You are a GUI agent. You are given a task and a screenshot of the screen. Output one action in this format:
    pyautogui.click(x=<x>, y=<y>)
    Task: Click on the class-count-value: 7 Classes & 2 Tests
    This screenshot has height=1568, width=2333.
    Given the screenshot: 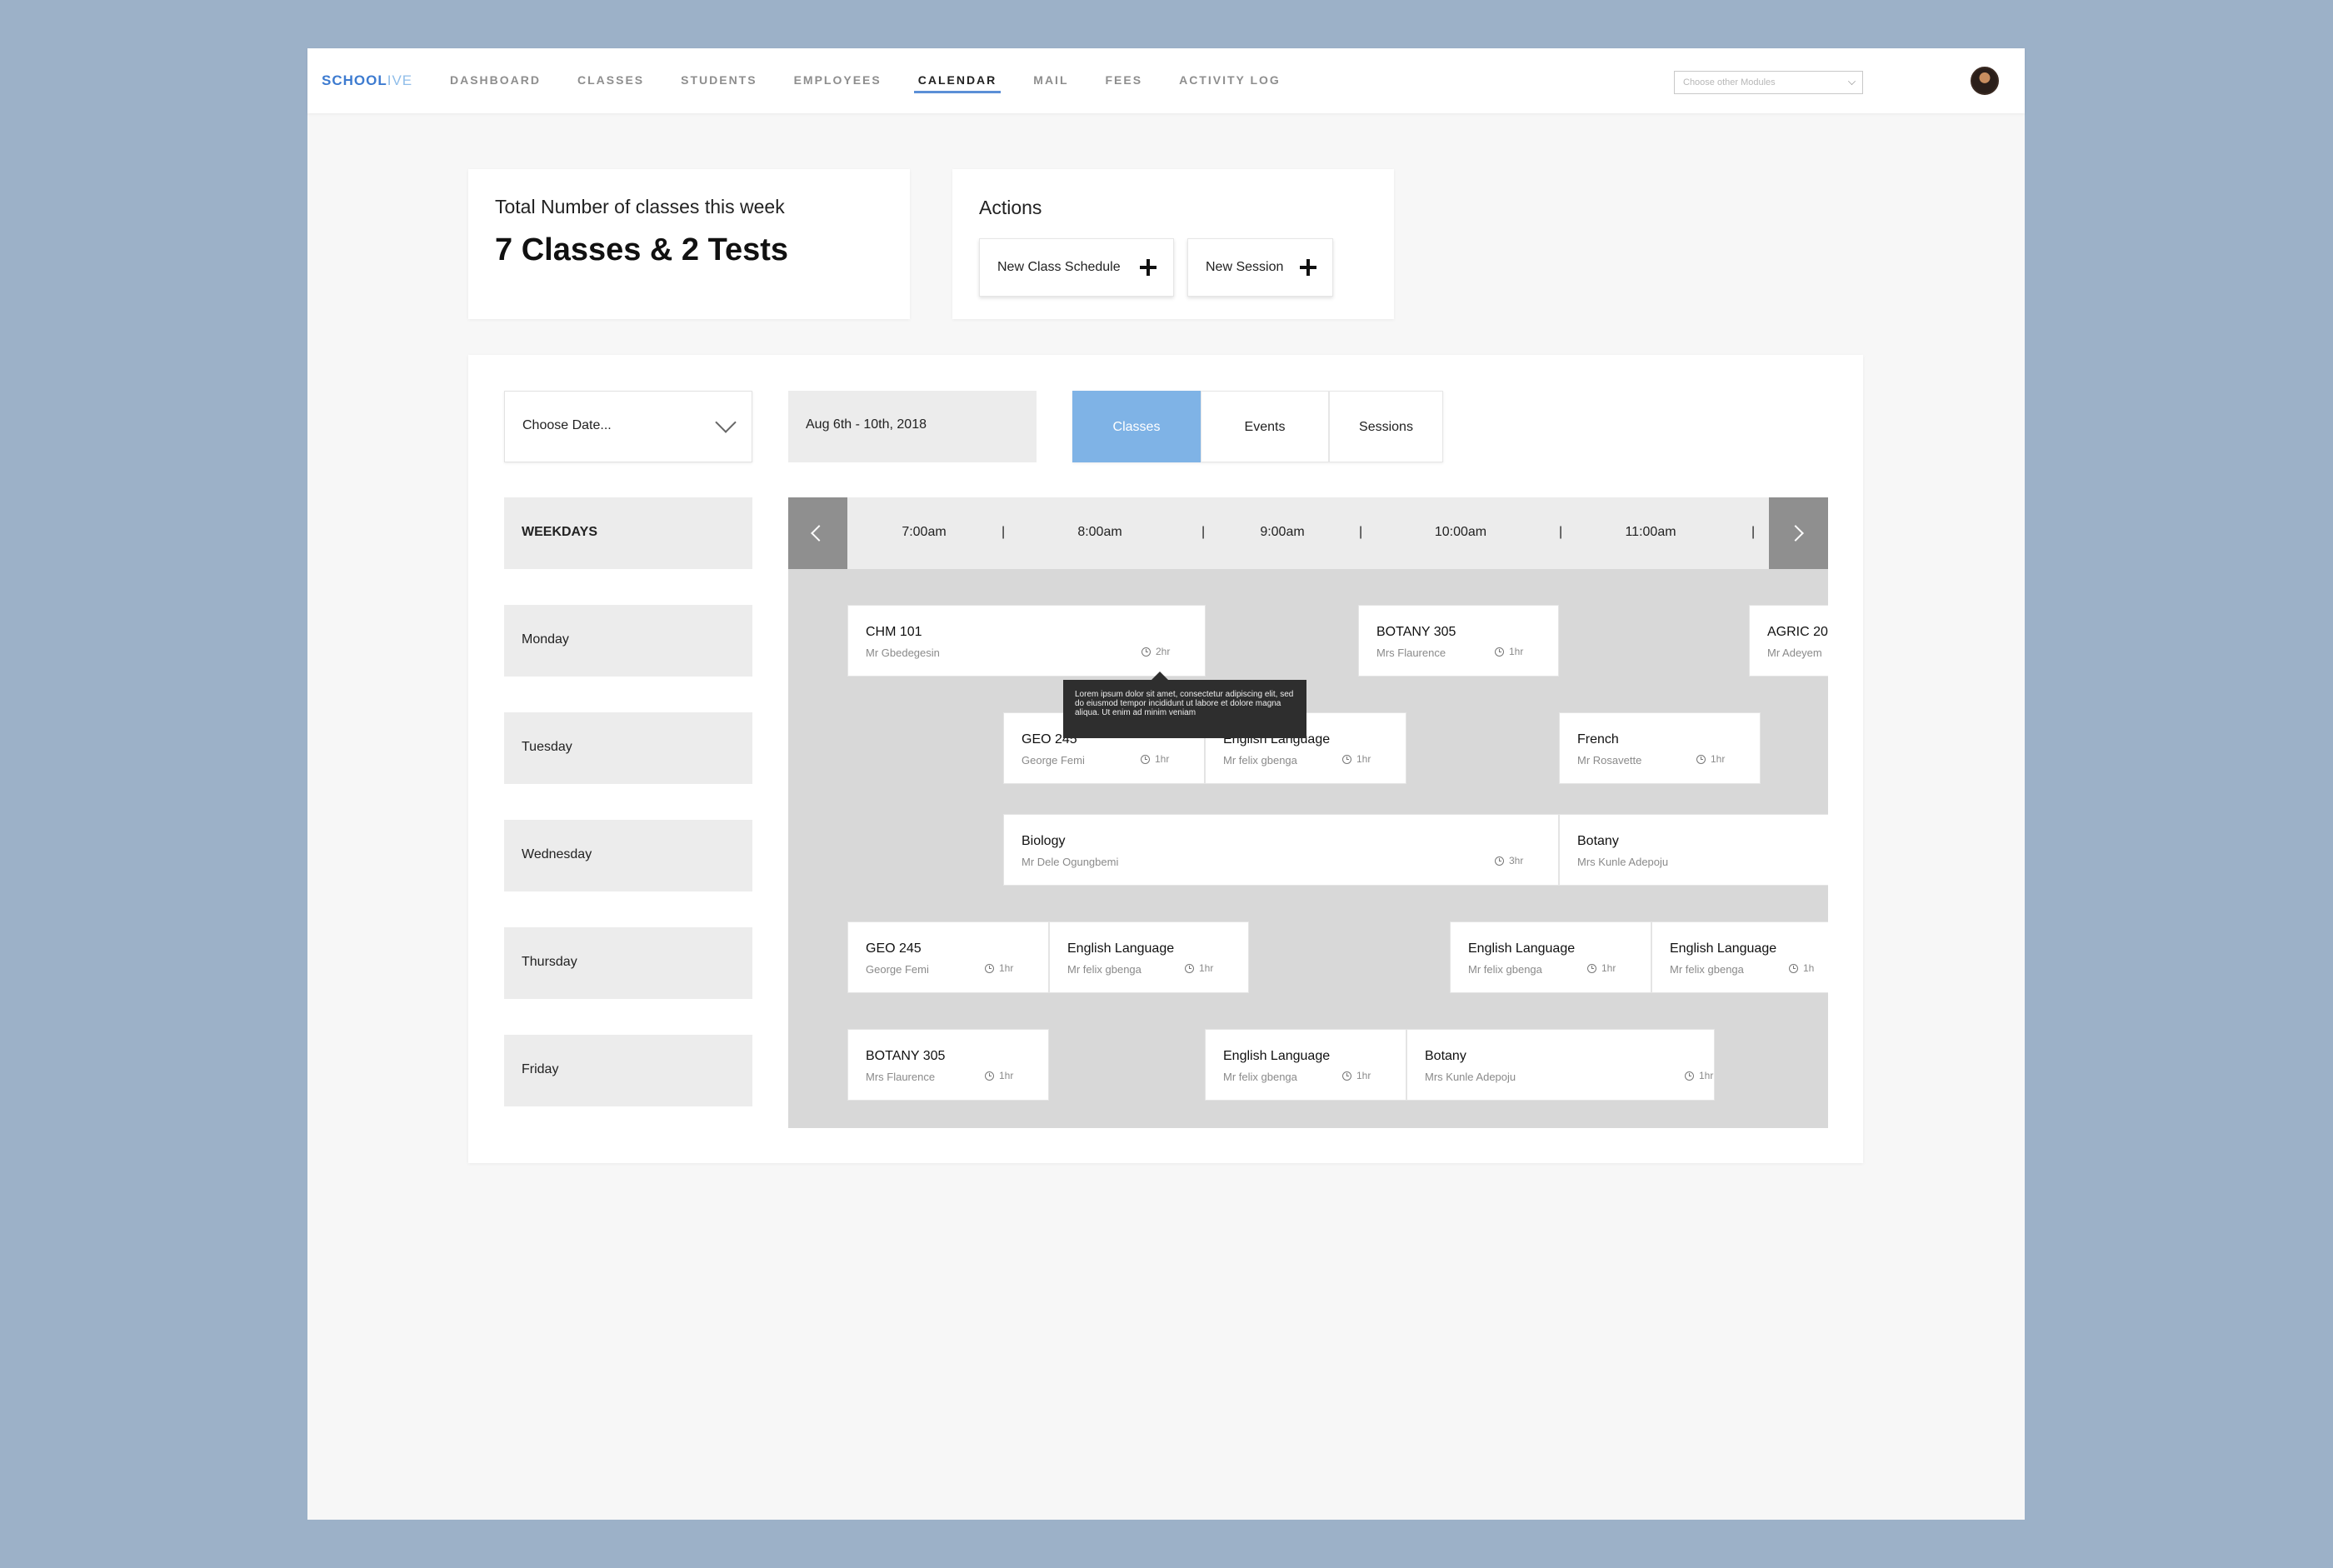 What is the action you would take?
    pyautogui.click(x=642, y=249)
    